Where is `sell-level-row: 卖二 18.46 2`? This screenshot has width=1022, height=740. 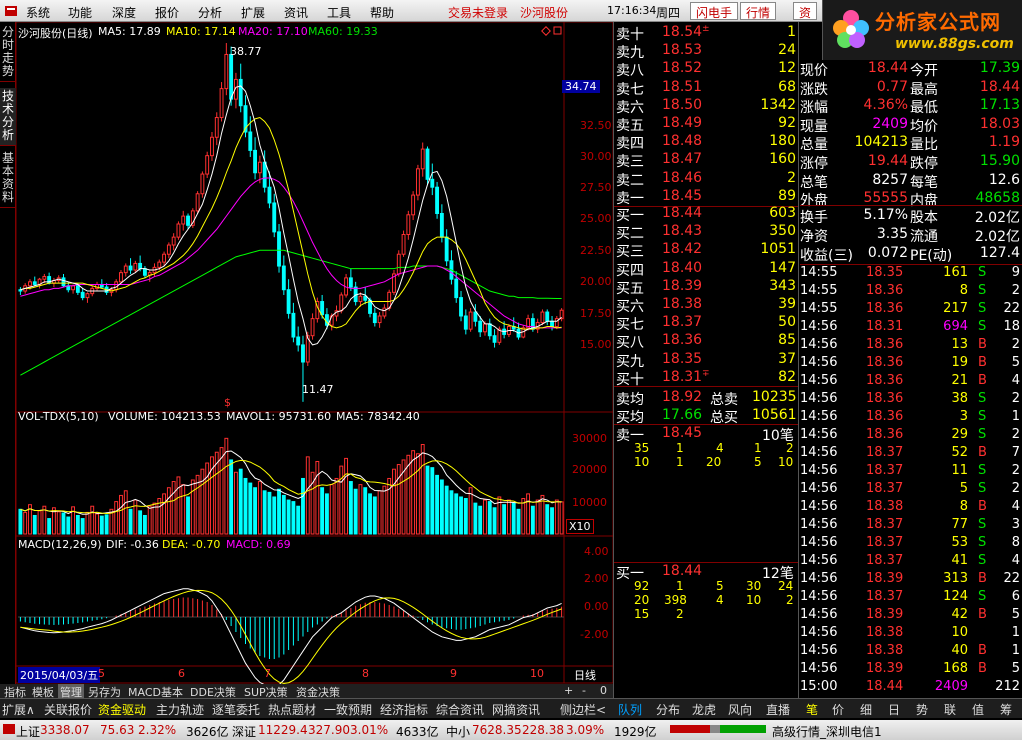
sell-level-row: 卖二 18.46 2 is located at coordinates (706, 179).